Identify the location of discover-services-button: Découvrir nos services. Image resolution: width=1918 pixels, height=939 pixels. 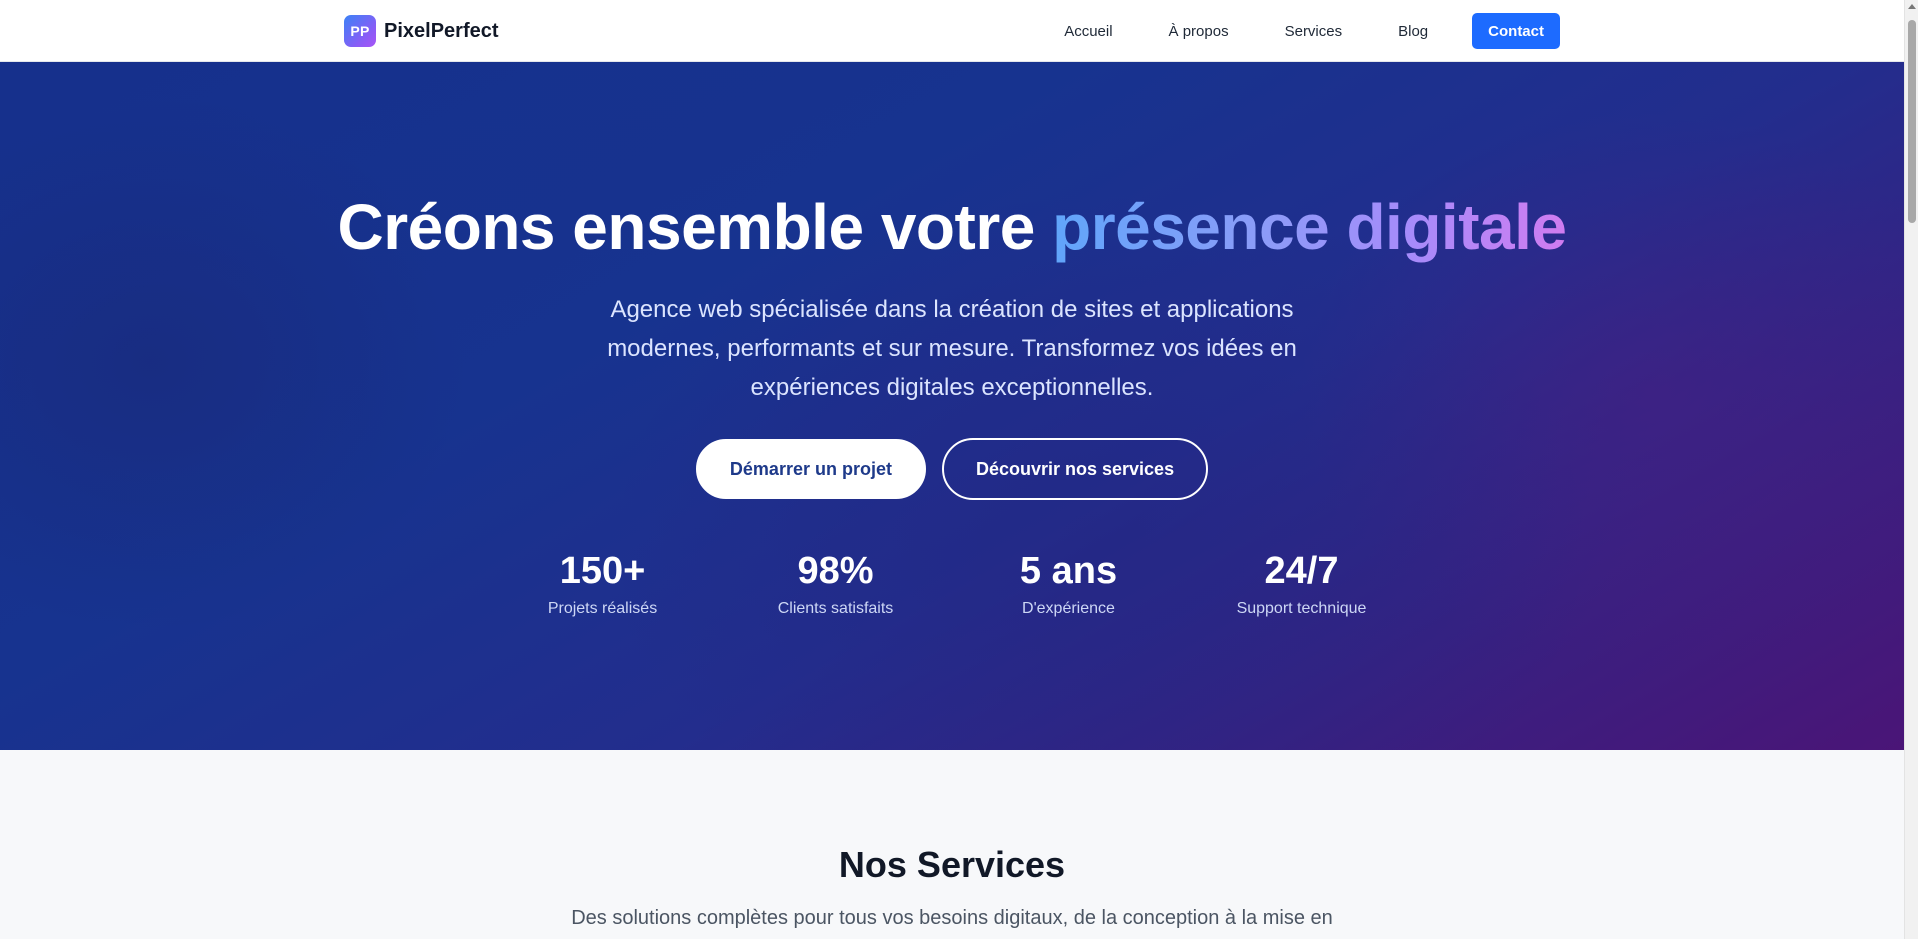
(1075, 469).